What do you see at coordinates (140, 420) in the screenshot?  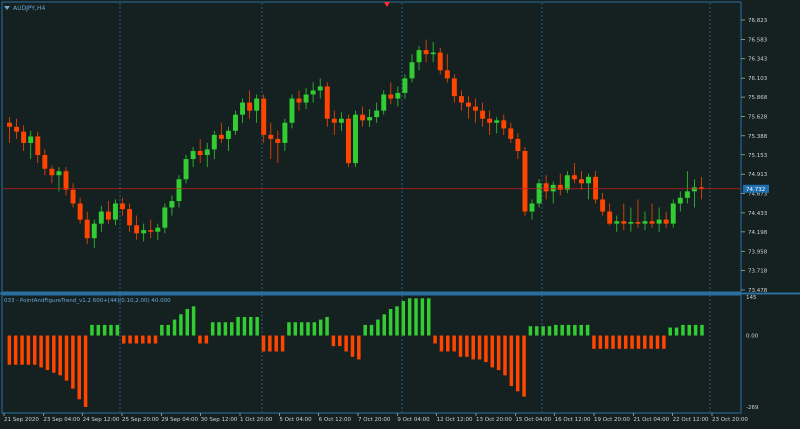 I see `time-tick-label: 25 Sep 20:00` at bounding box center [140, 420].